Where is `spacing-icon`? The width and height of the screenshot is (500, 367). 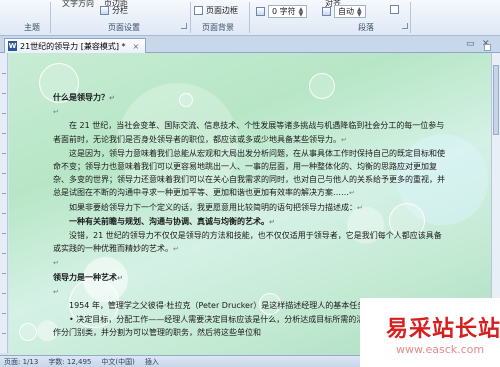 spacing-icon is located at coordinates (326, 11).